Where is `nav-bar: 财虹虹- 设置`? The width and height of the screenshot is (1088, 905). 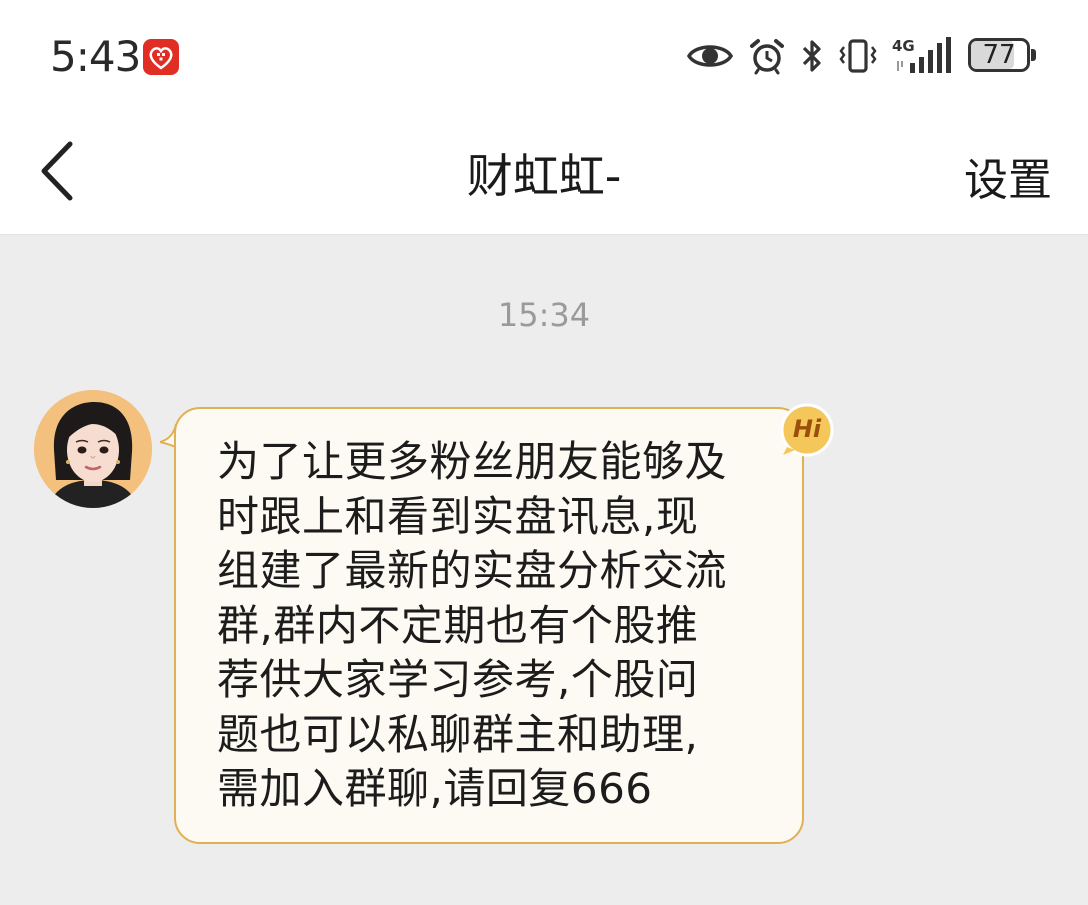
nav-bar: 财虹虹- 设置 is located at coordinates (544, 172).